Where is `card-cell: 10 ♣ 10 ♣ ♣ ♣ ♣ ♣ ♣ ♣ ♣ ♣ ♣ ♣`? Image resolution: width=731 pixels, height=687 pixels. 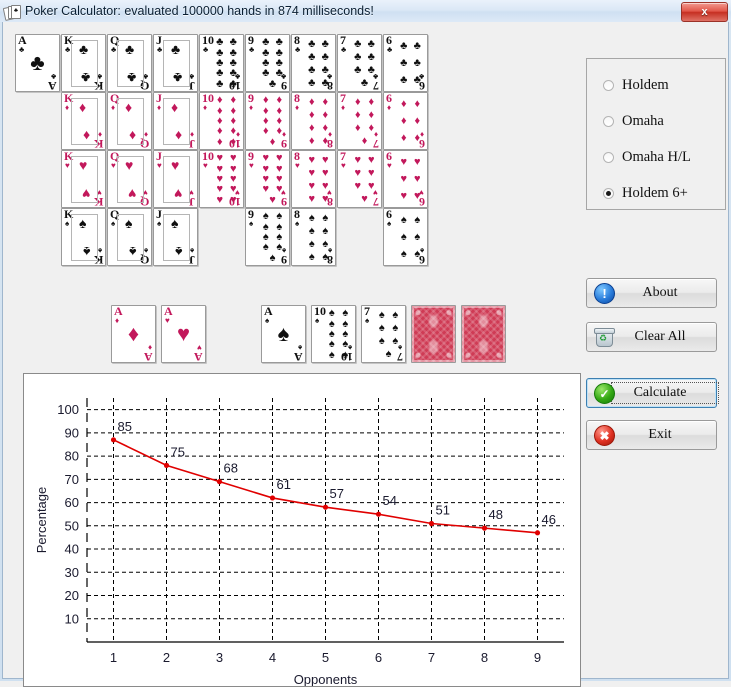
card-cell: 10 ♣ 10 ♣ ♣ ♣ ♣ ♣ ♣ ♣ ♣ ♣ ♣ ♣ is located at coordinates (221, 63).